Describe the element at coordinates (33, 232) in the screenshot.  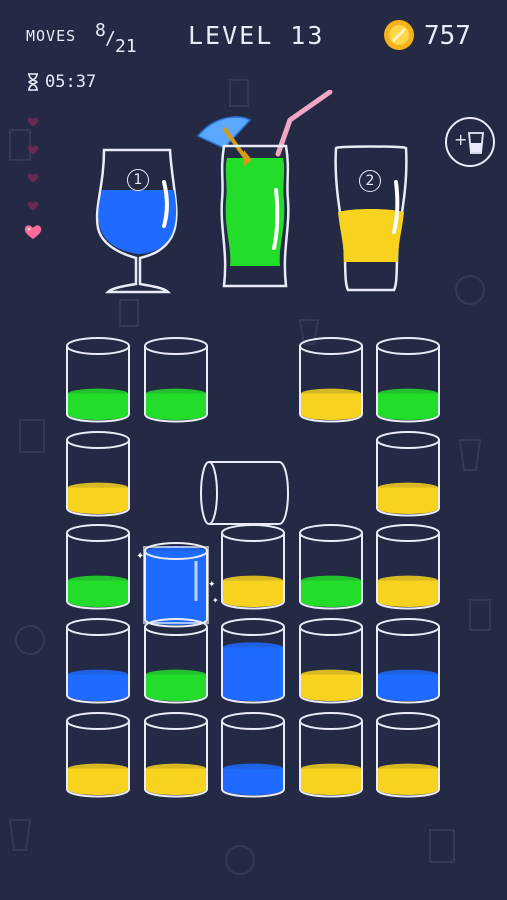
I see `heart-icon` at that location.